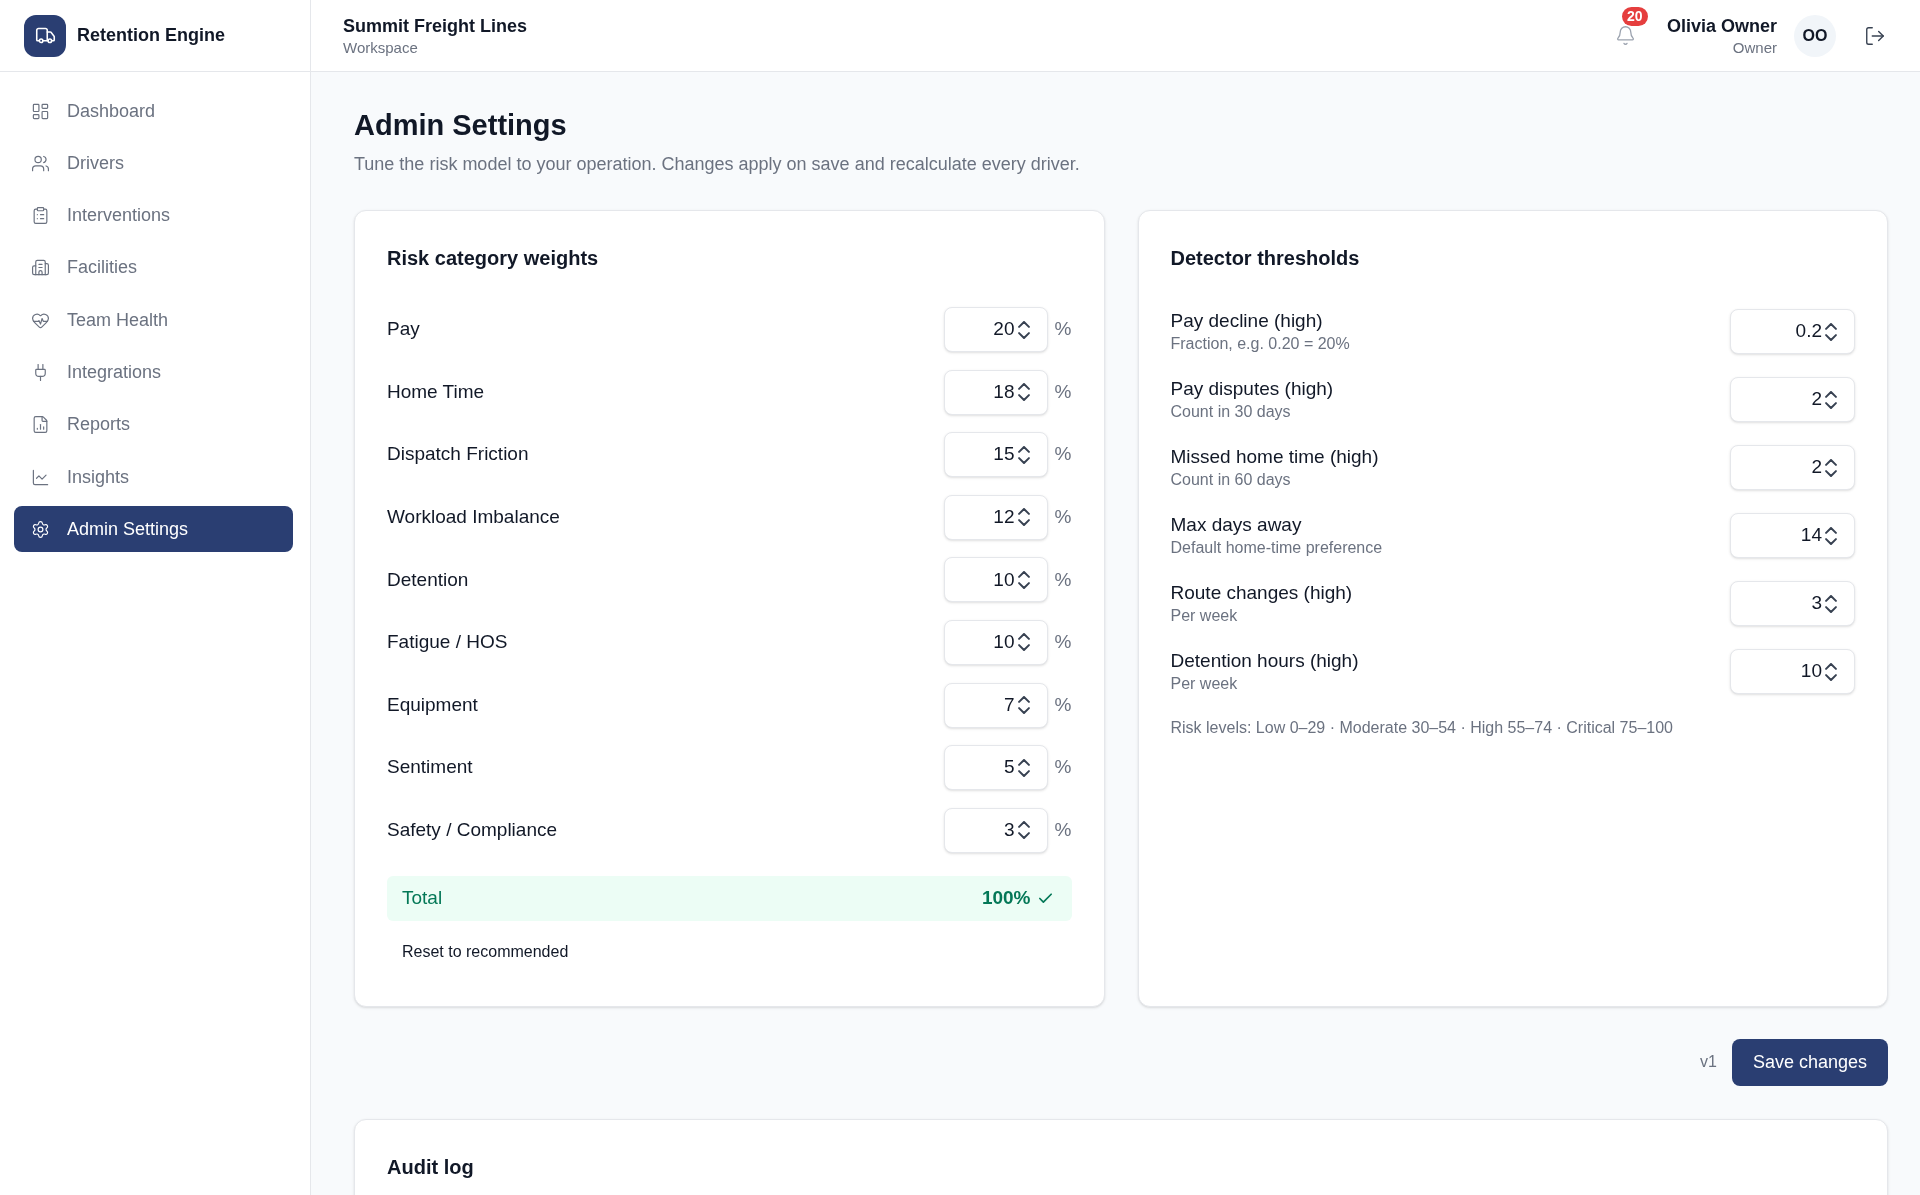  I want to click on truck-logo-icon, so click(45, 35).